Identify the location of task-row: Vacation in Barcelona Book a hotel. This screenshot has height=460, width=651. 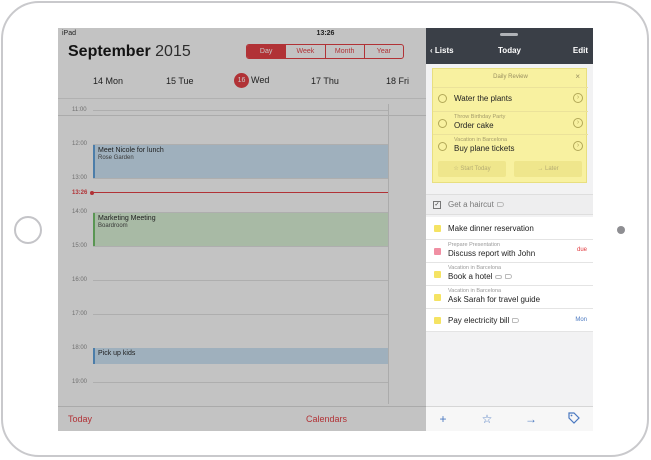
(509, 274).